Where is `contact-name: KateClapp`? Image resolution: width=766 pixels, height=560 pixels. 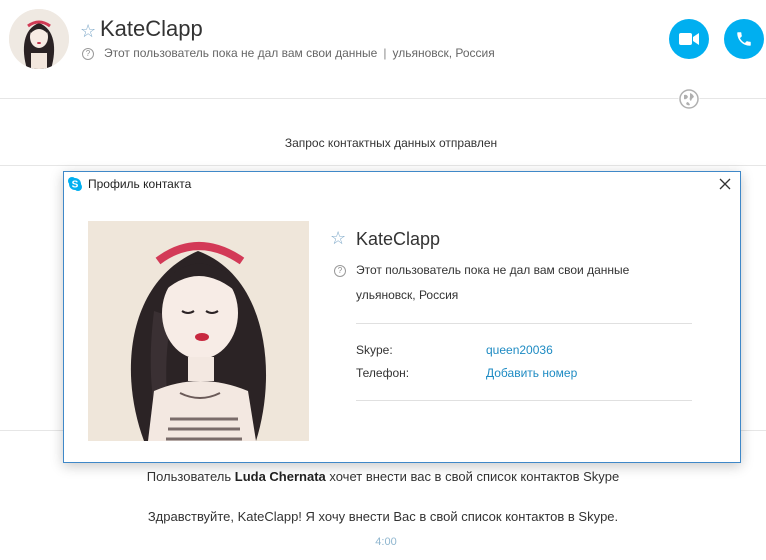 contact-name: KateClapp is located at coordinates (151, 28).